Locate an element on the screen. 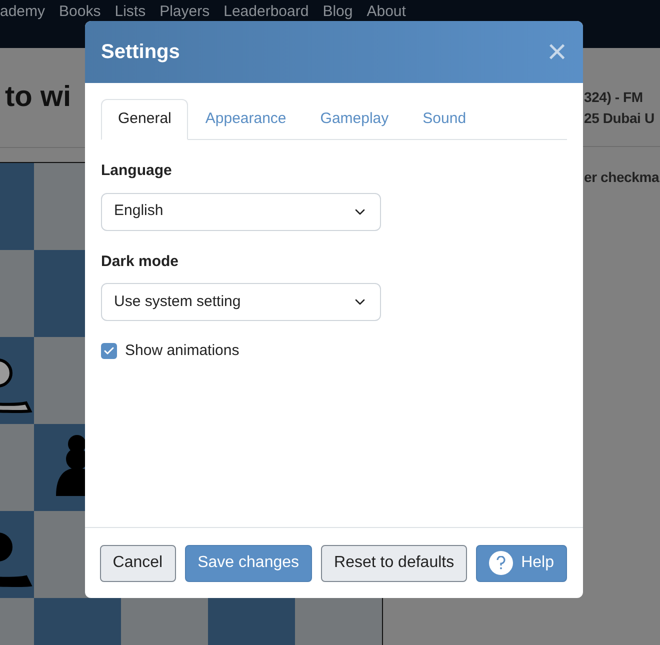 This screenshot has height=645, width=660. select-field: Use system setting is located at coordinates (241, 302).